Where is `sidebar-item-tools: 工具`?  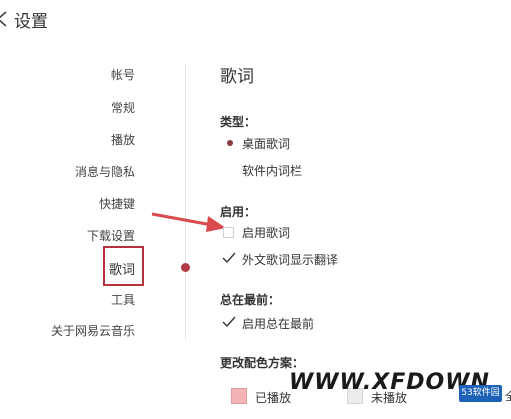 sidebar-item-tools: 工具 is located at coordinates (123, 299).